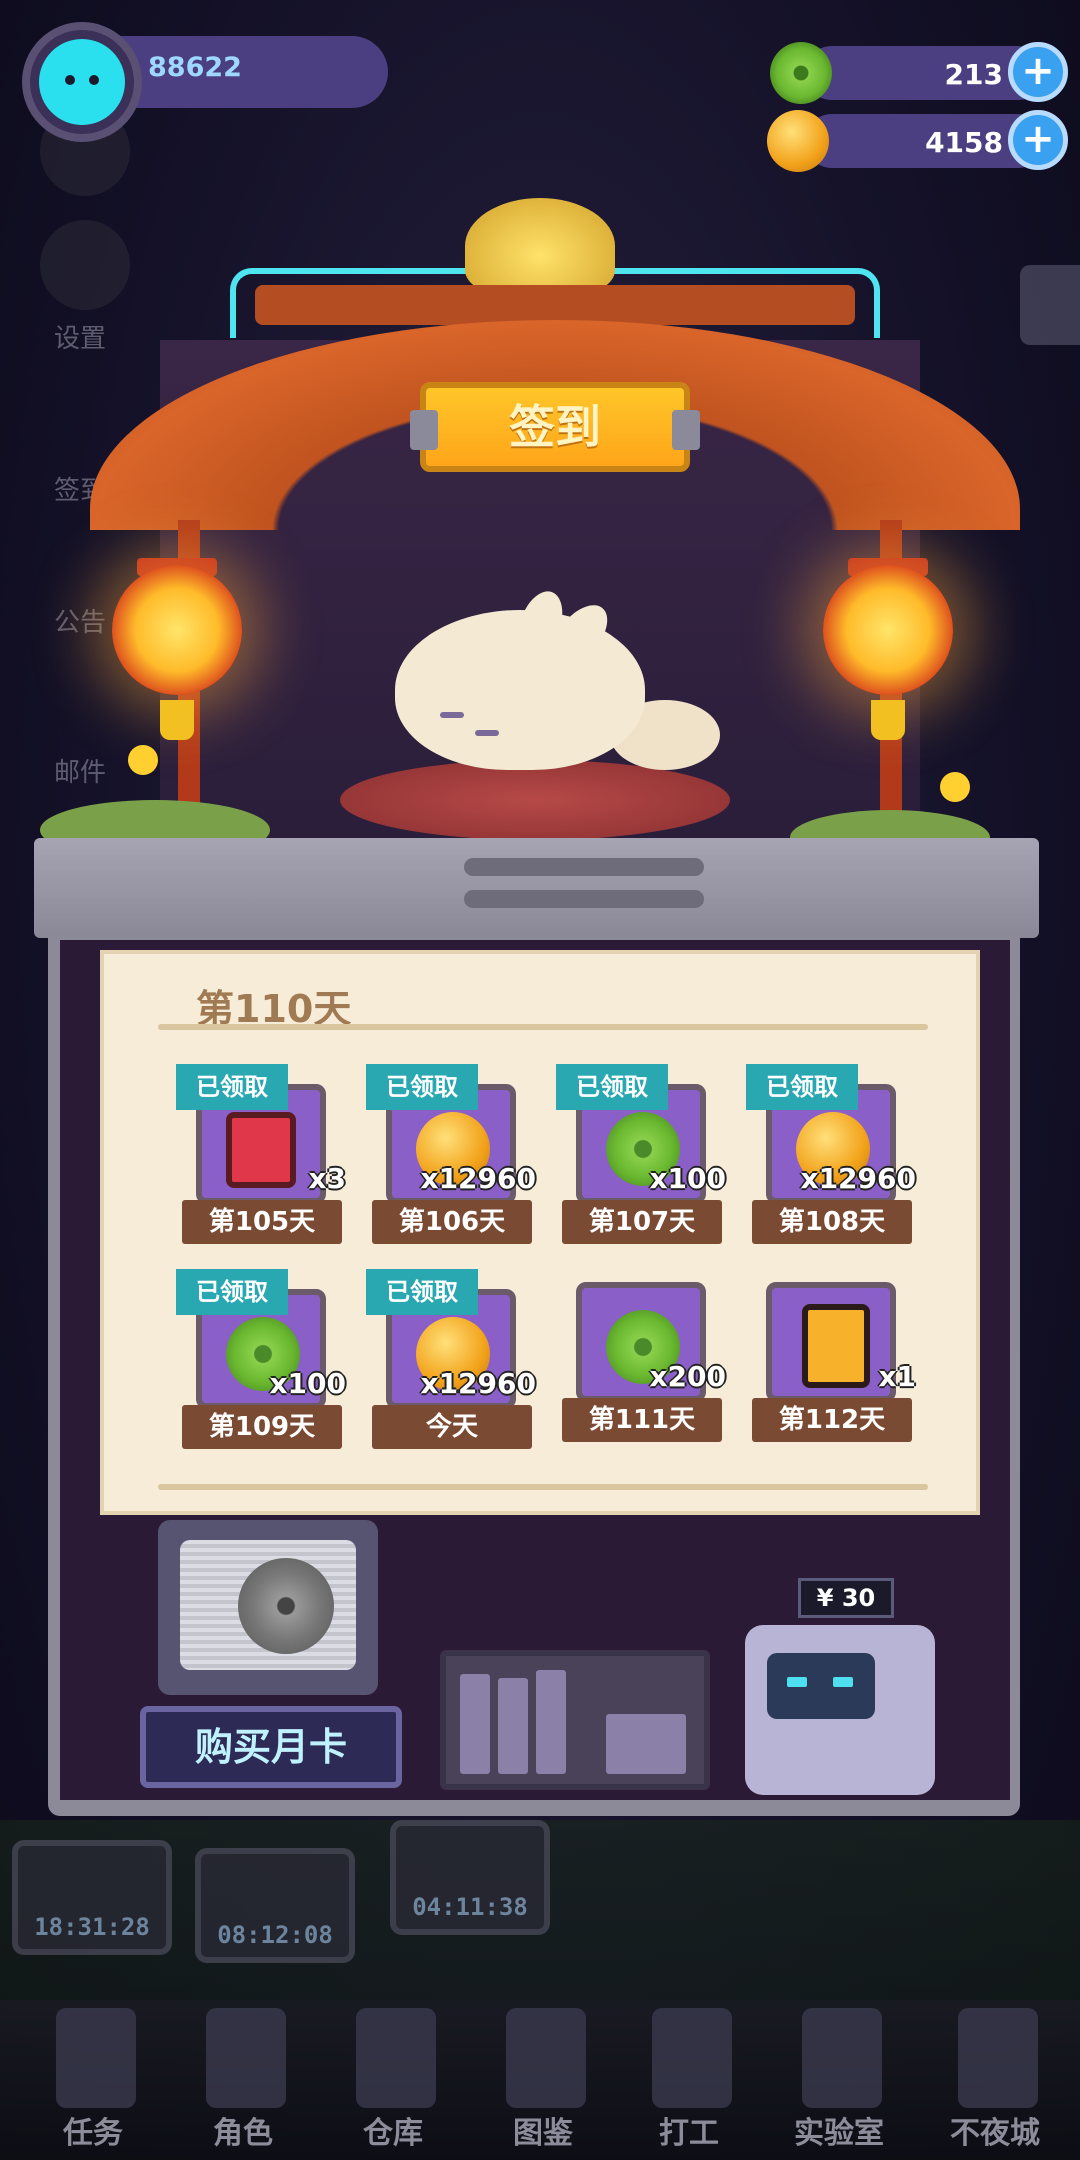  What do you see at coordinates (275, 1935) in the screenshot?
I see `timer-text: 08:12:08` at bounding box center [275, 1935].